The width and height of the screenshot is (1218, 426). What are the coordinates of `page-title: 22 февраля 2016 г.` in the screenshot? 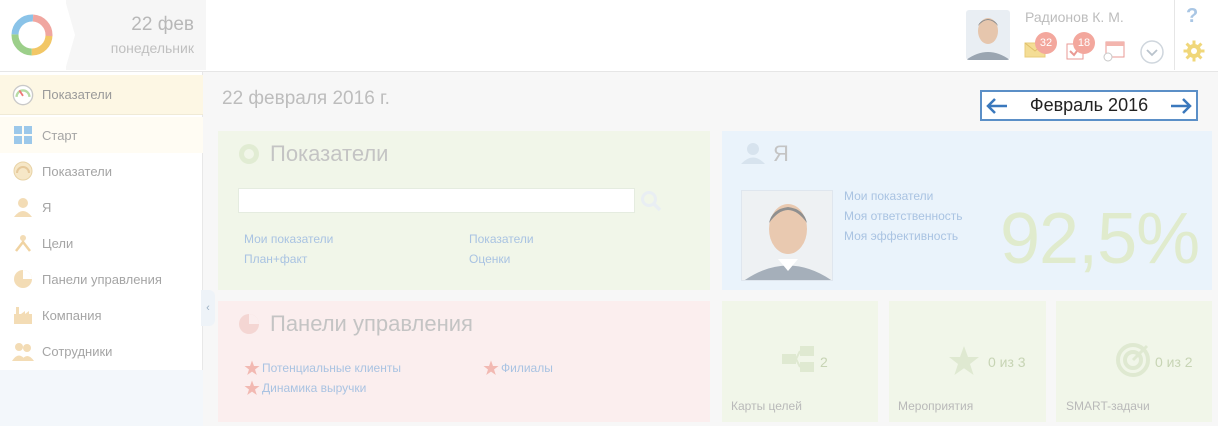 It's located at (306, 98).